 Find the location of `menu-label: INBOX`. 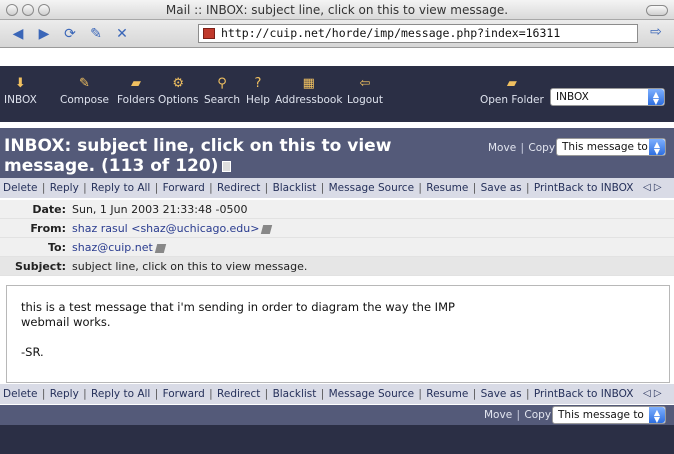

menu-label: INBOX is located at coordinates (20, 100).